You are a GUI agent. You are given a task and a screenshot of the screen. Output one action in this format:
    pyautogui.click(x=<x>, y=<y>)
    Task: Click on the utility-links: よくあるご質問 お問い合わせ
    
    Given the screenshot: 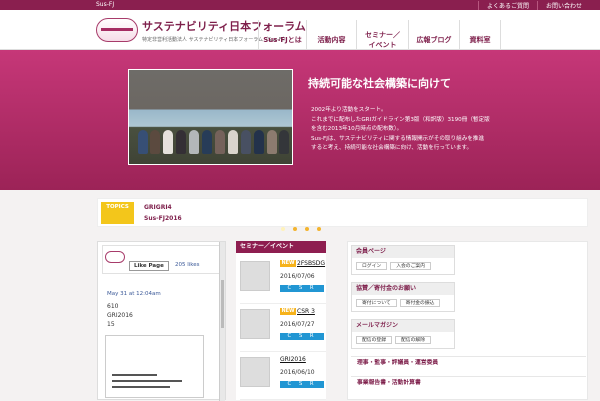 What is the action you would take?
    pyautogui.click(x=533, y=5)
    